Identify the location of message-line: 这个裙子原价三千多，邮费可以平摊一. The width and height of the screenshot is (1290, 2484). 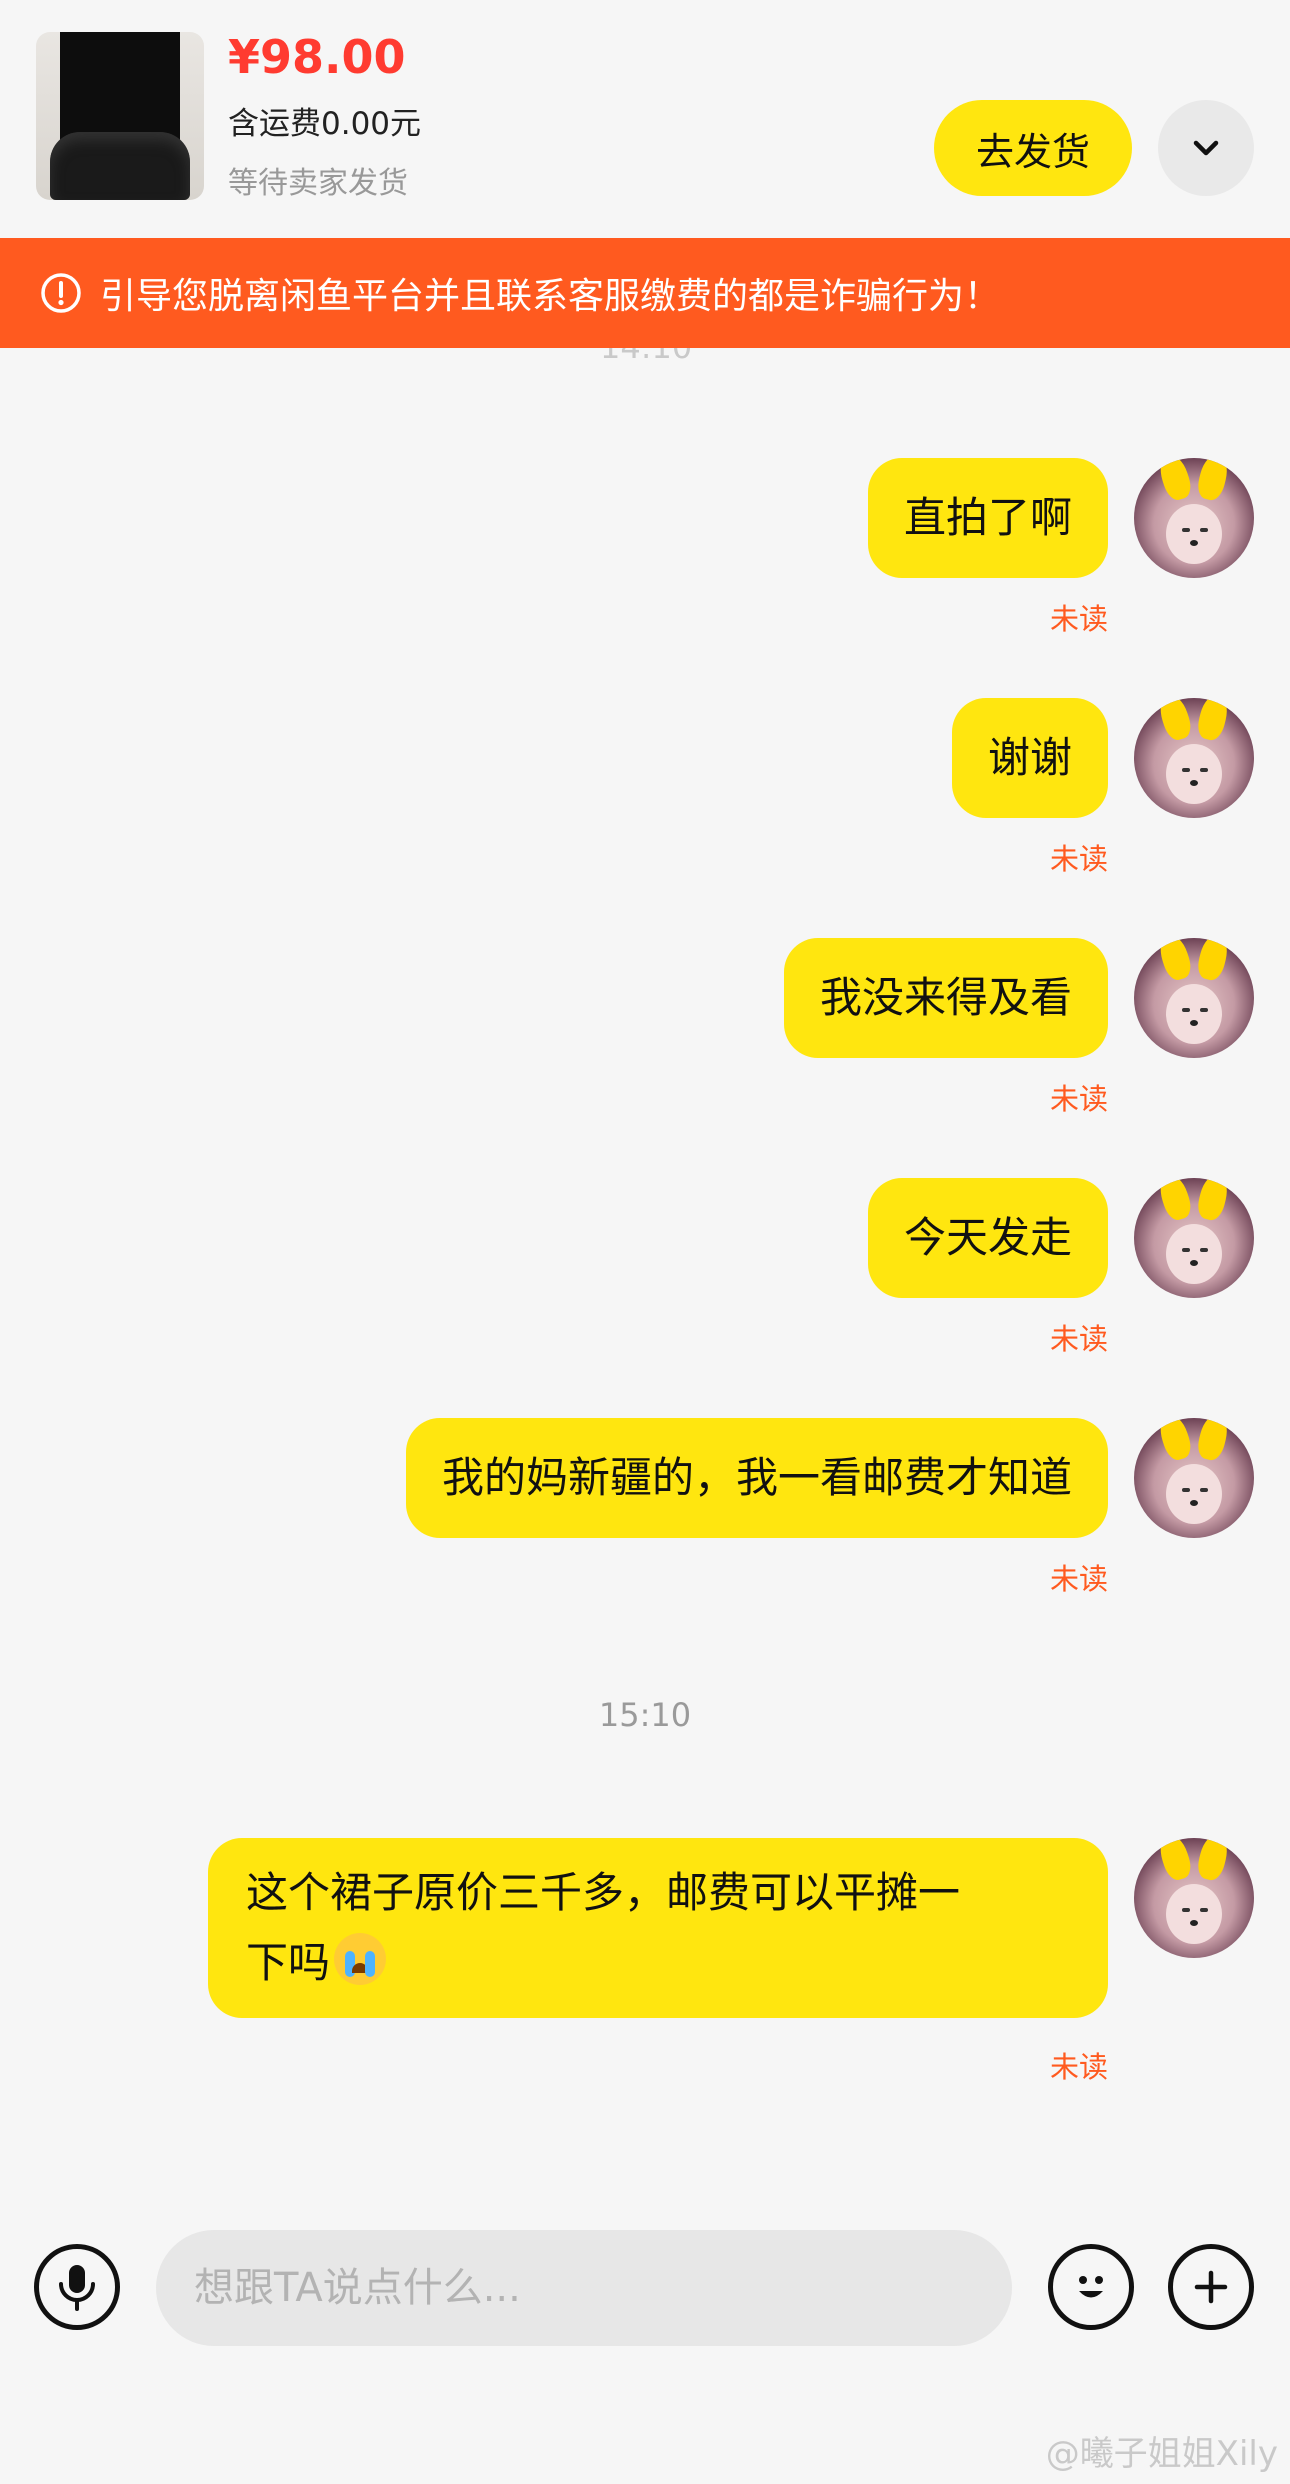
(603, 1892).